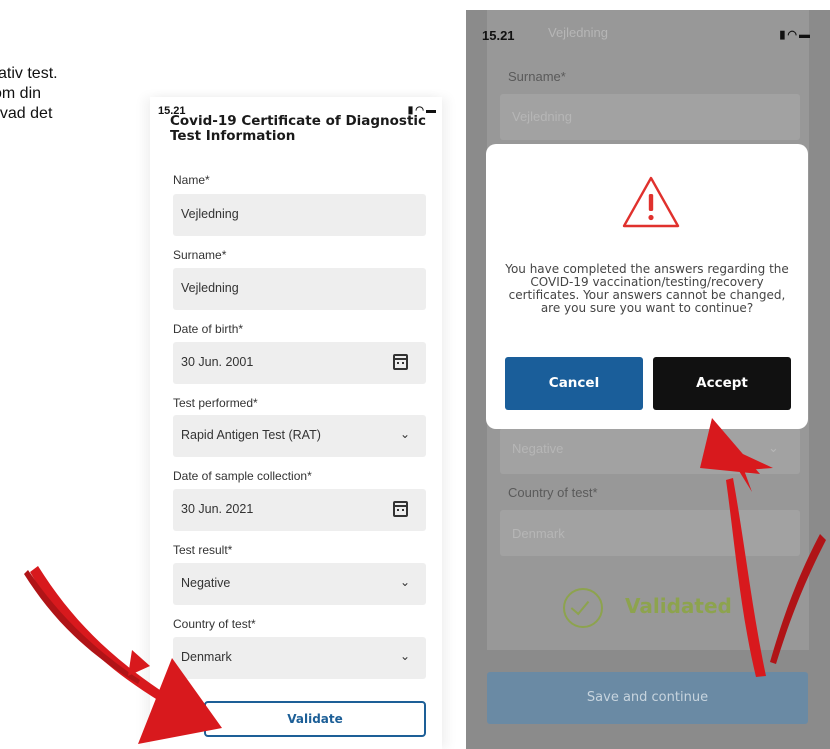 Image resolution: width=830 pixels, height=749 pixels. Describe the element at coordinates (650, 451) in the screenshot. I see `dimmed-result-field: Negative ⌄` at that location.